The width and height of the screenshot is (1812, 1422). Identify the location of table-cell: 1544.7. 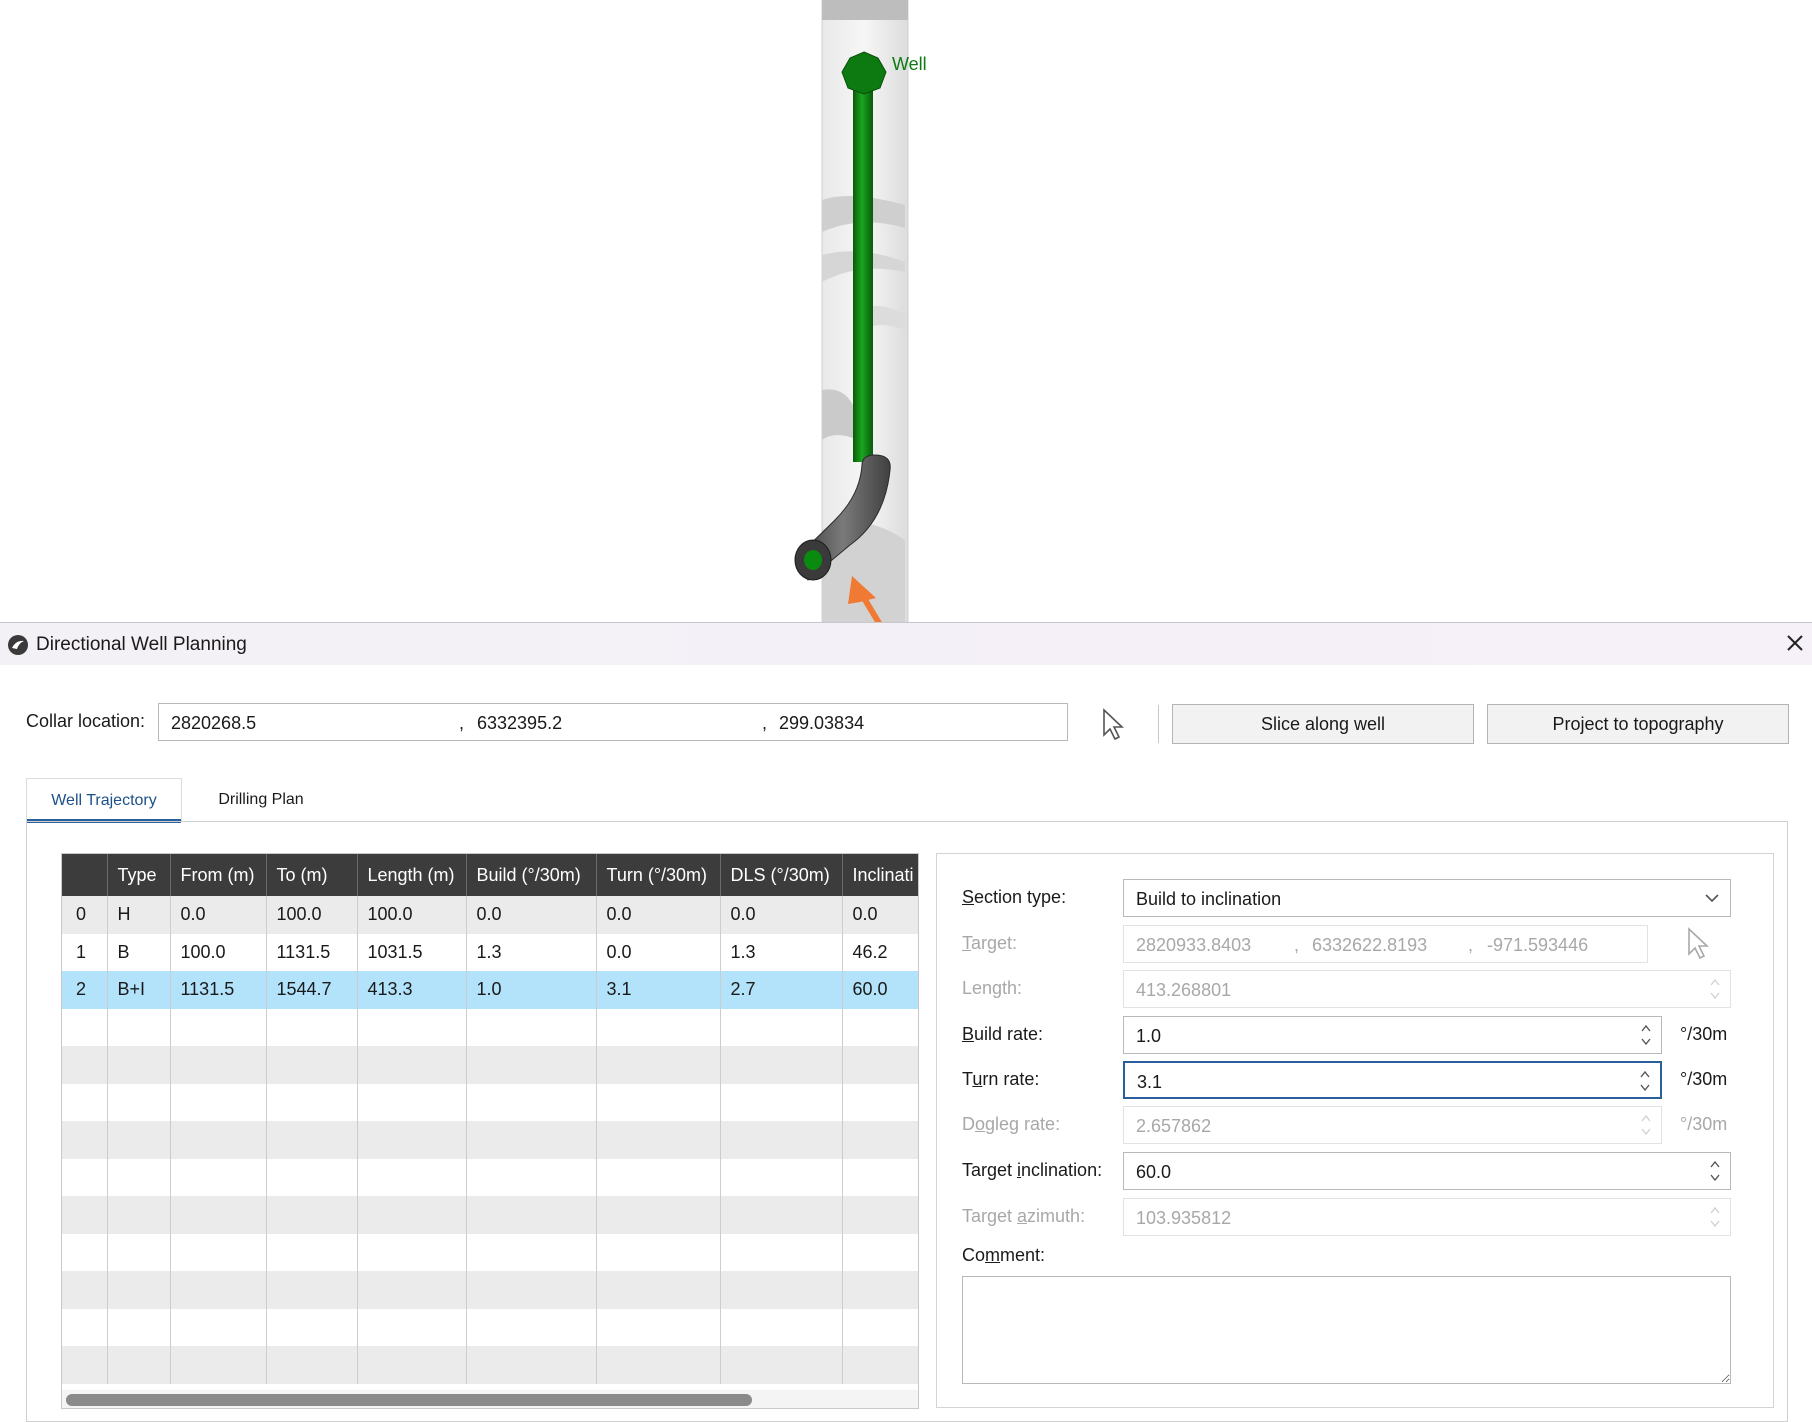
(312, 990).